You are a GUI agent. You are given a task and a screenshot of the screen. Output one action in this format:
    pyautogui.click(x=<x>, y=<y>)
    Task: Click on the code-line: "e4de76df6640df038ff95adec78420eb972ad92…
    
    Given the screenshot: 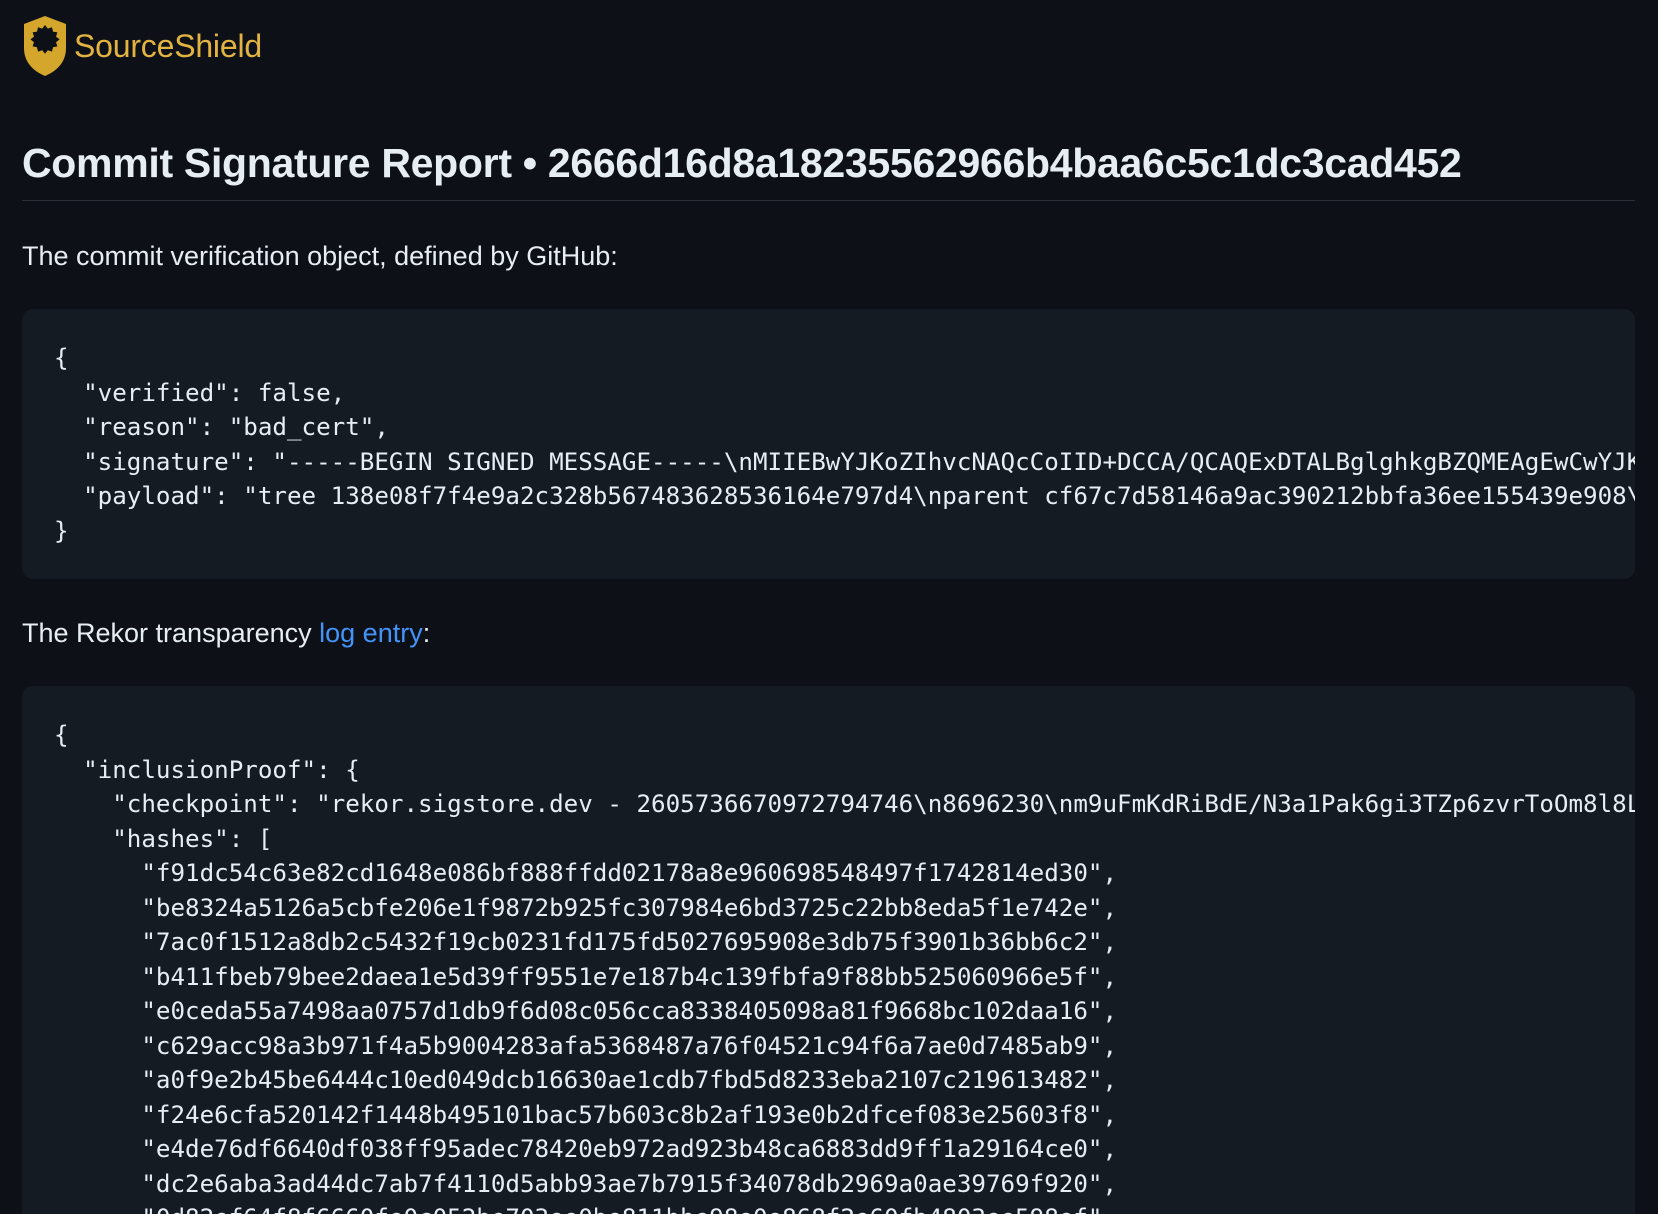 What is the action you would take?
    pyautogui.click(x=586, y=1149)
    